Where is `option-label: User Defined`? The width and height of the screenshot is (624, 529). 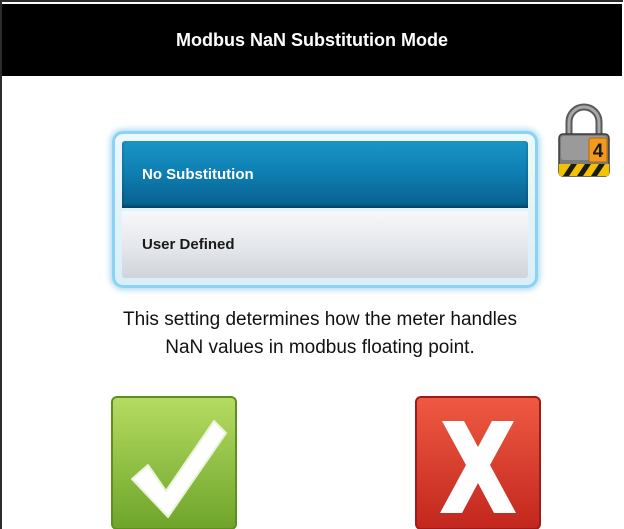
option-label: User Defined is located at coordinates (188, 244).